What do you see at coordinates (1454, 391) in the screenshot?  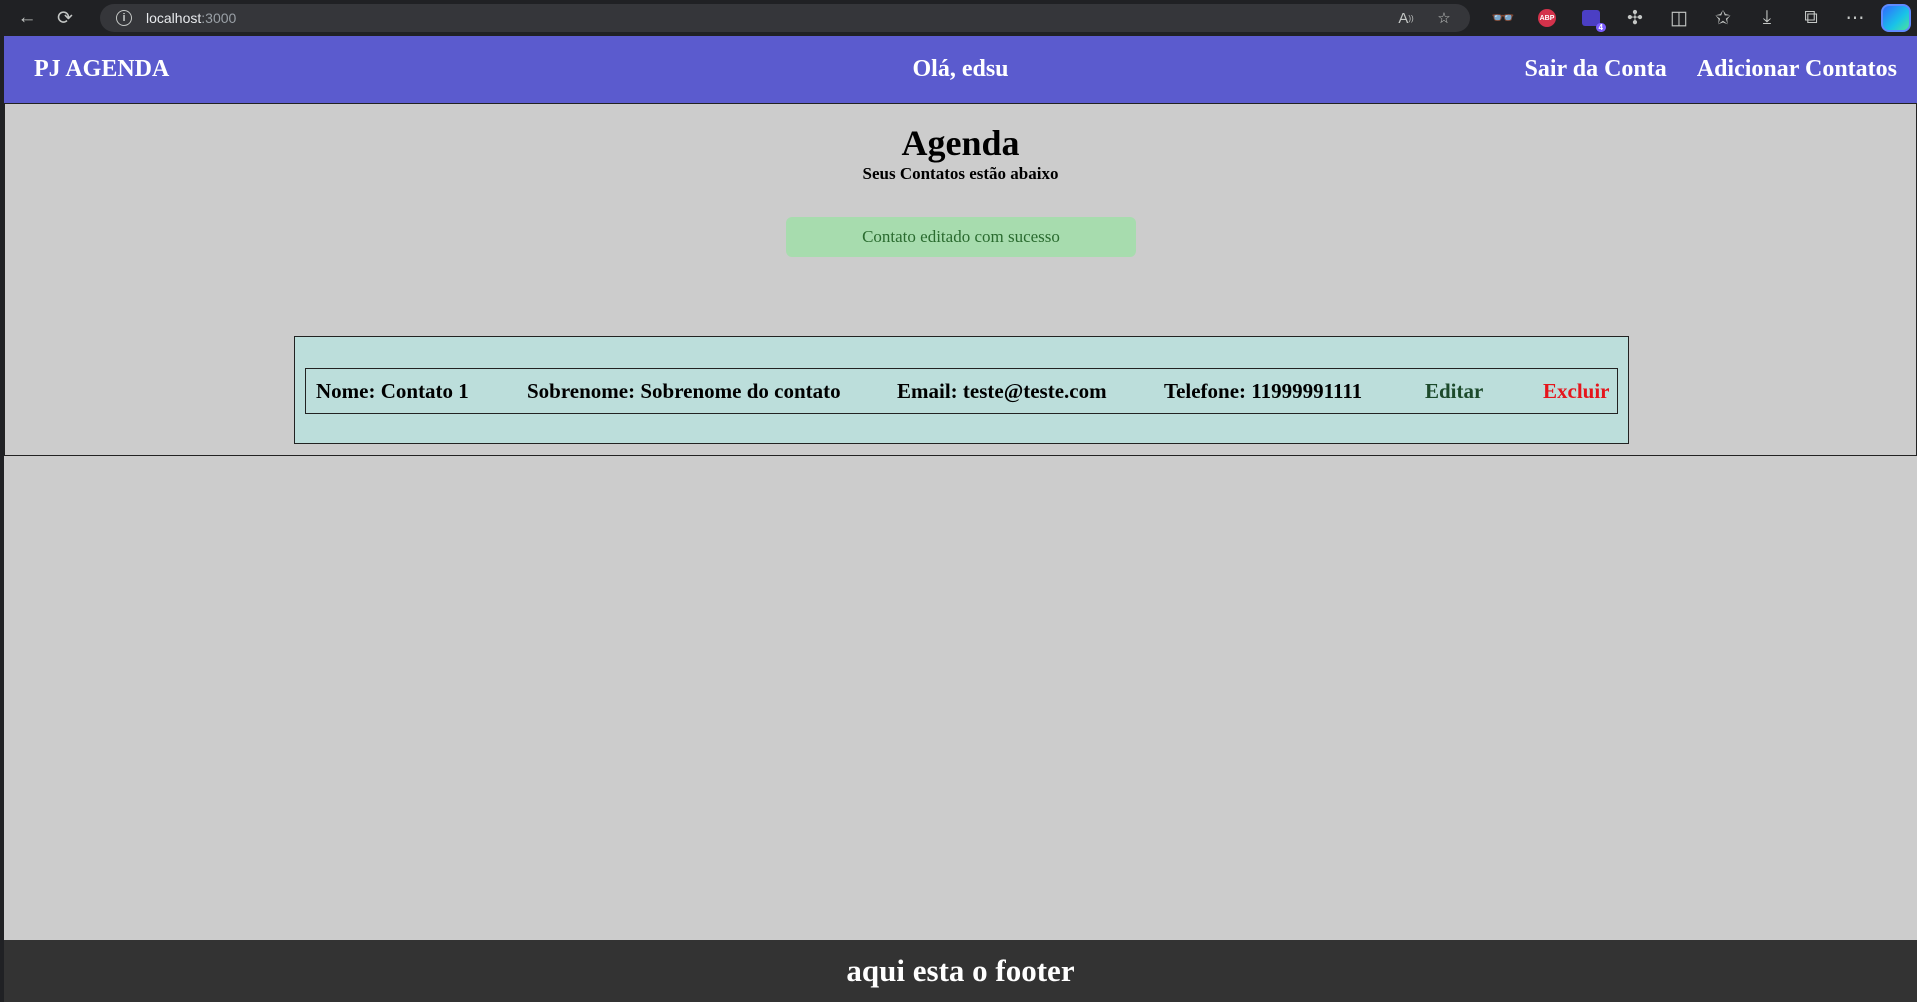 I see `edit-contact-link: Editar` at bounding box center [1454, 391].